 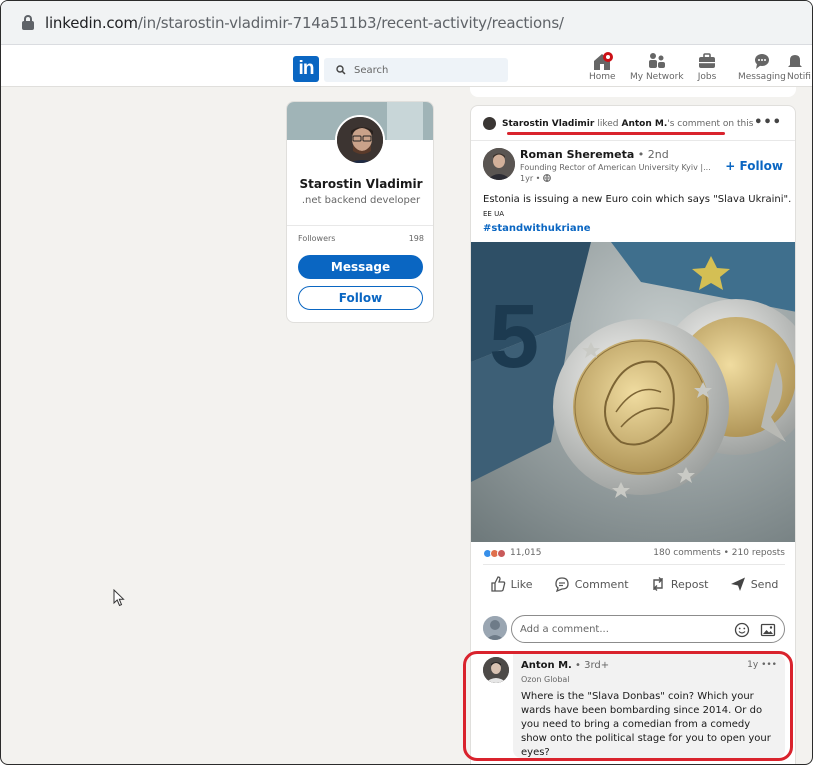 I want to click on search-icon, so click(x=341, y=70).